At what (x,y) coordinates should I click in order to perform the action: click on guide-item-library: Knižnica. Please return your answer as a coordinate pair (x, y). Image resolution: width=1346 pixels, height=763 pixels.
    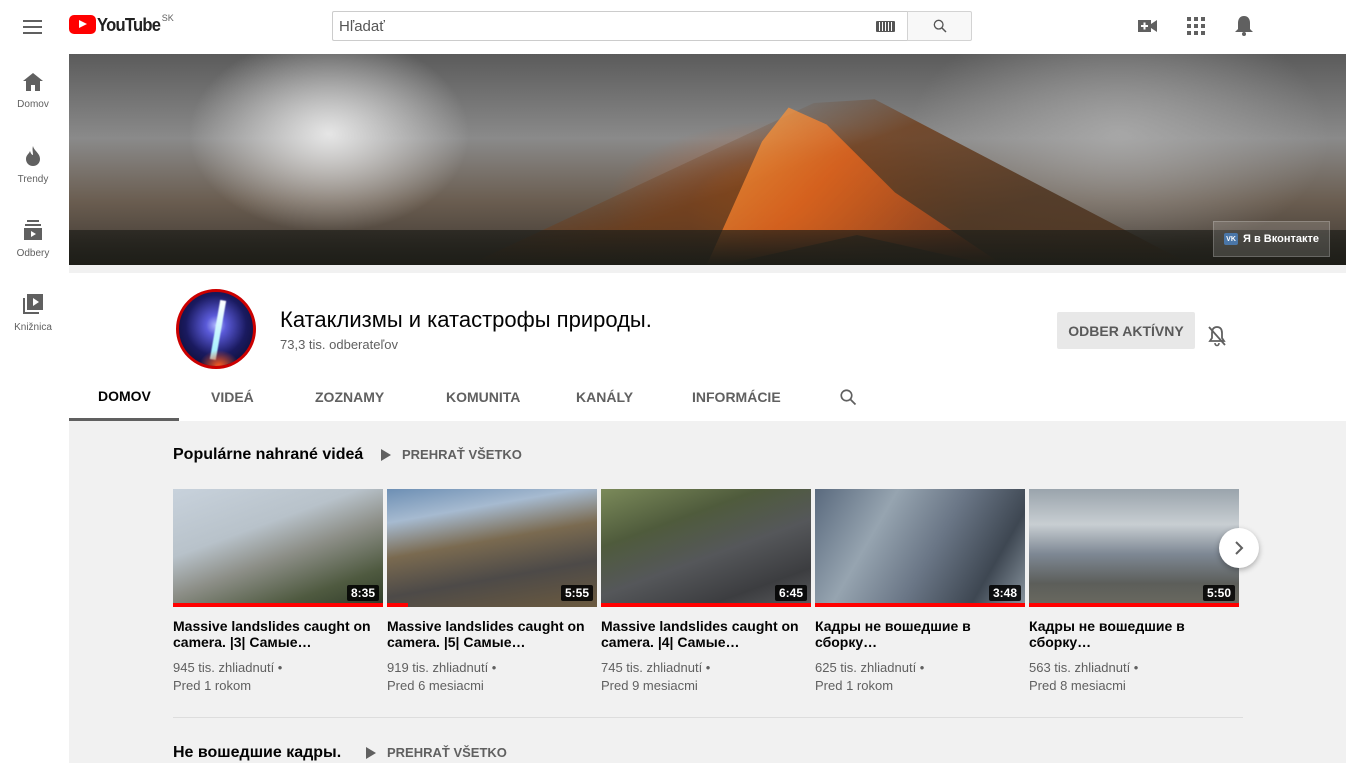
    Looking at the image, I should click on (33, 313).